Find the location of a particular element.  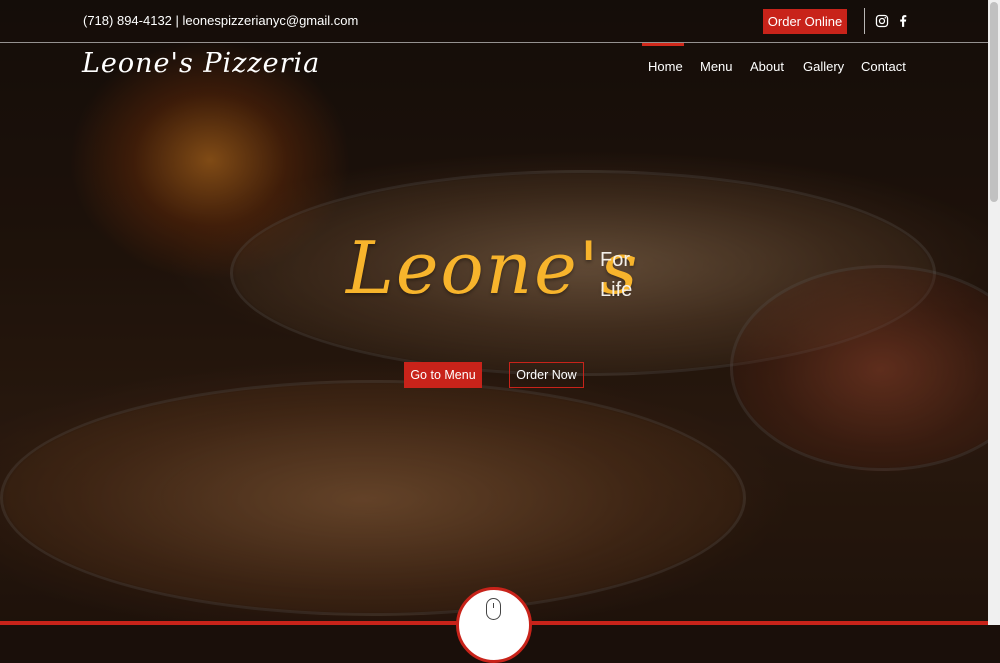

topbar-divider is located at coordinates (864, 21).